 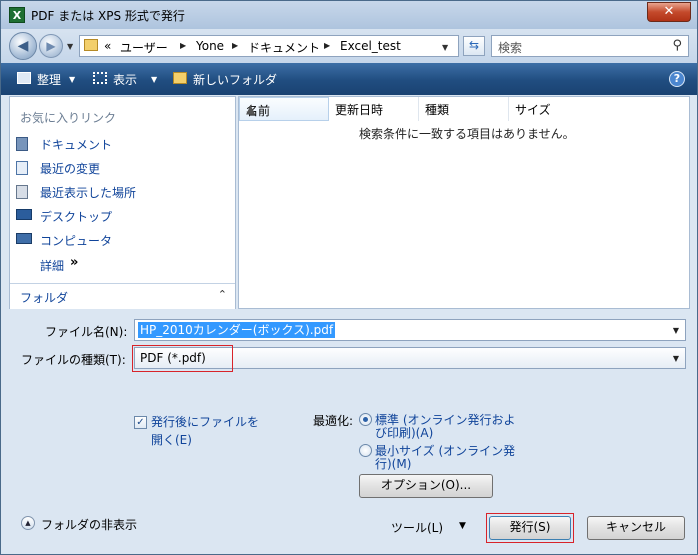 What do you see at coordinates (144, 47) in the screenshot?
I see `breadcrumb-users: ユーザー` at bounding box center [144, 47].